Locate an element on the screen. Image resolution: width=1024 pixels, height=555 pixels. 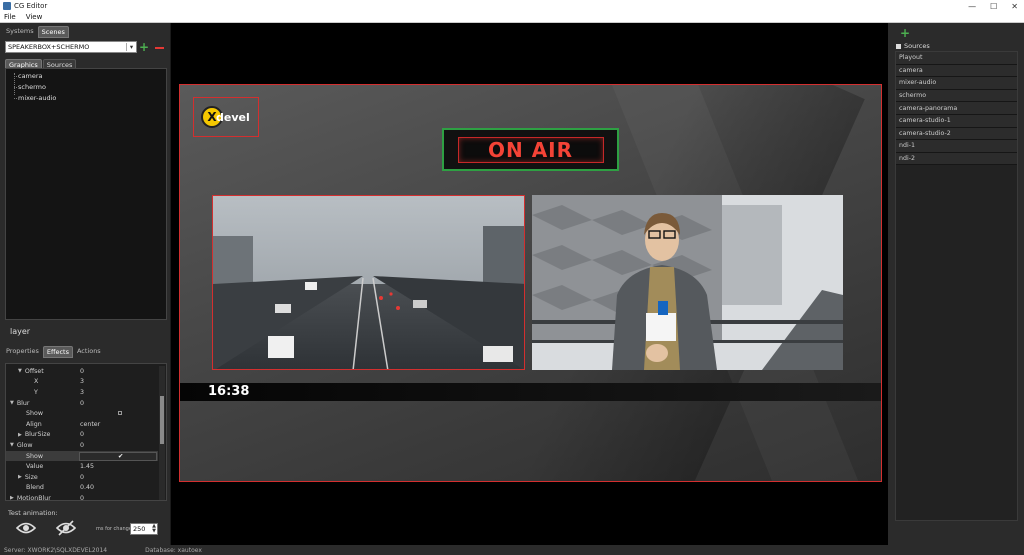
on-air-text: ON AIR is located at coordinates (530, 149).